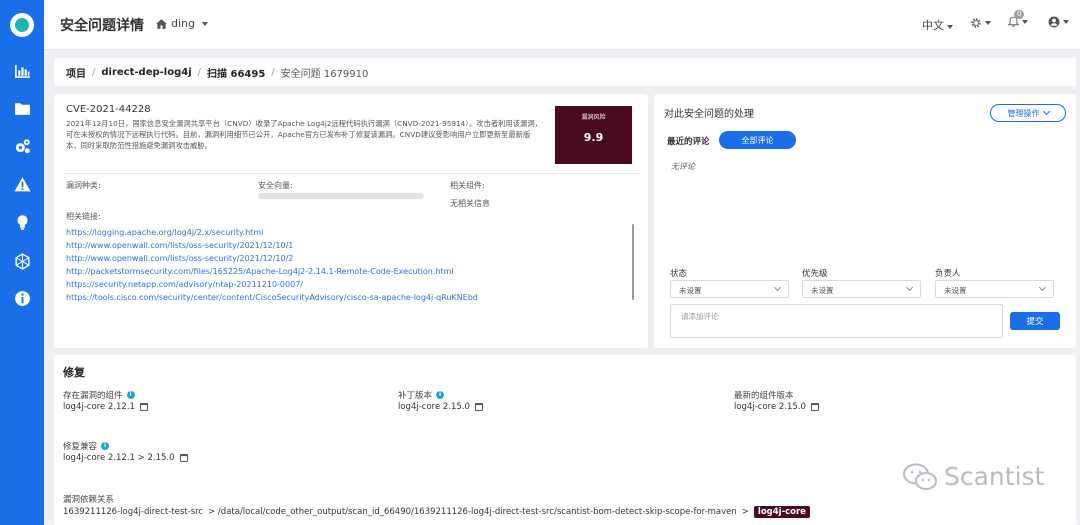 The height and width of the screenshot is (525, 1080). I want to click on related-links-label: 相关链接:, so click(83, 216).